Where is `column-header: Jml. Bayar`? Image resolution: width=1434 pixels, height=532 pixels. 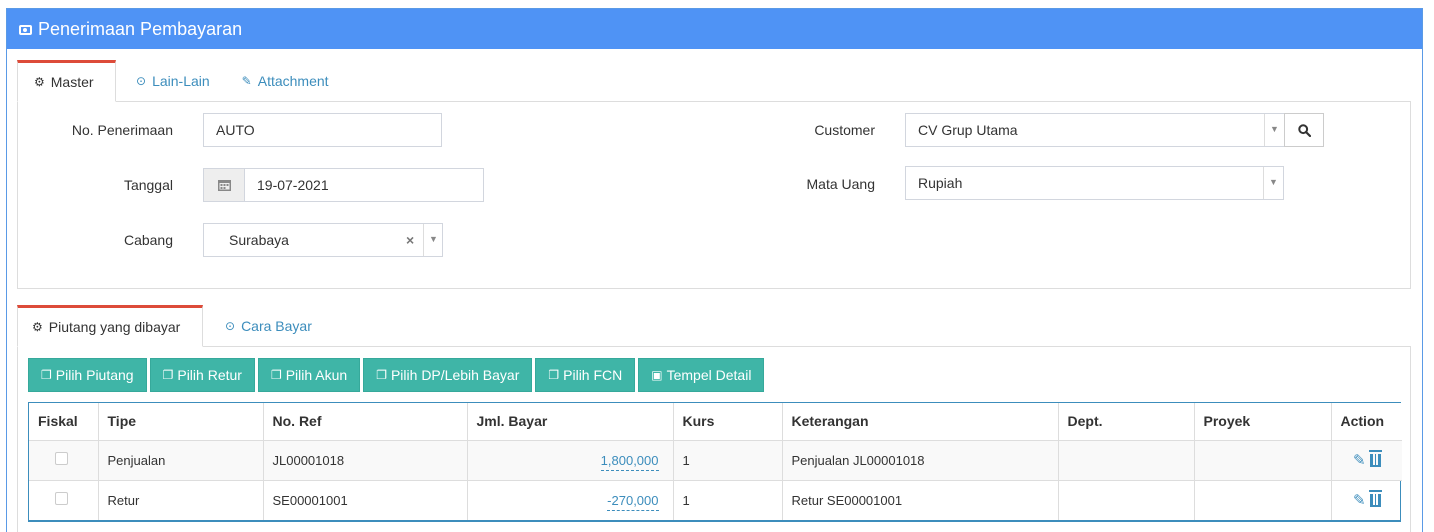 column-header: Jml. Bayar is located at coordinates (570, 422).